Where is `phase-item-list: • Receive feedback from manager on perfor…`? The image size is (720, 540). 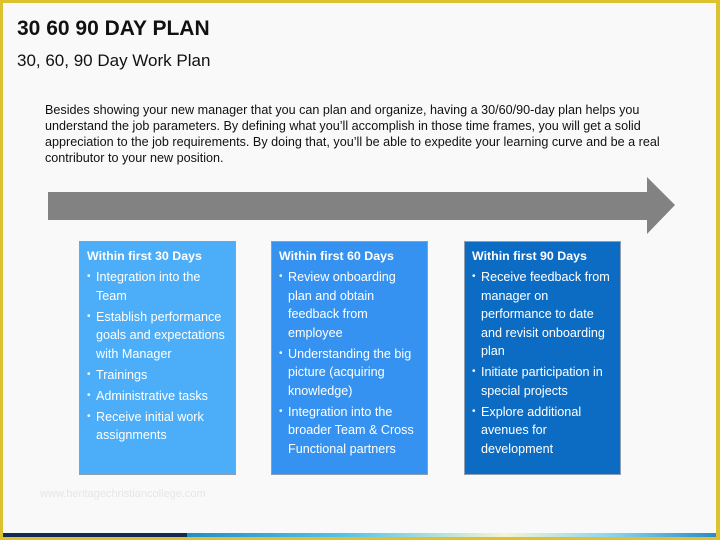 phase-item-list: • Receive feedback from manager on perfor… is located at coordinates (543, 363).